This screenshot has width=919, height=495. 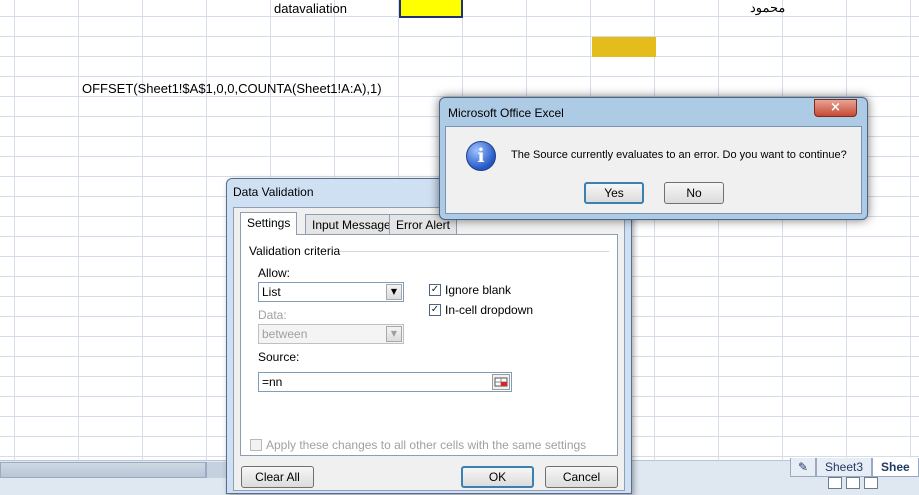 What do you see at coordinates (835, 483) in the screenshot?
I see `normal-view-icon` at bounding box center [835, 483].